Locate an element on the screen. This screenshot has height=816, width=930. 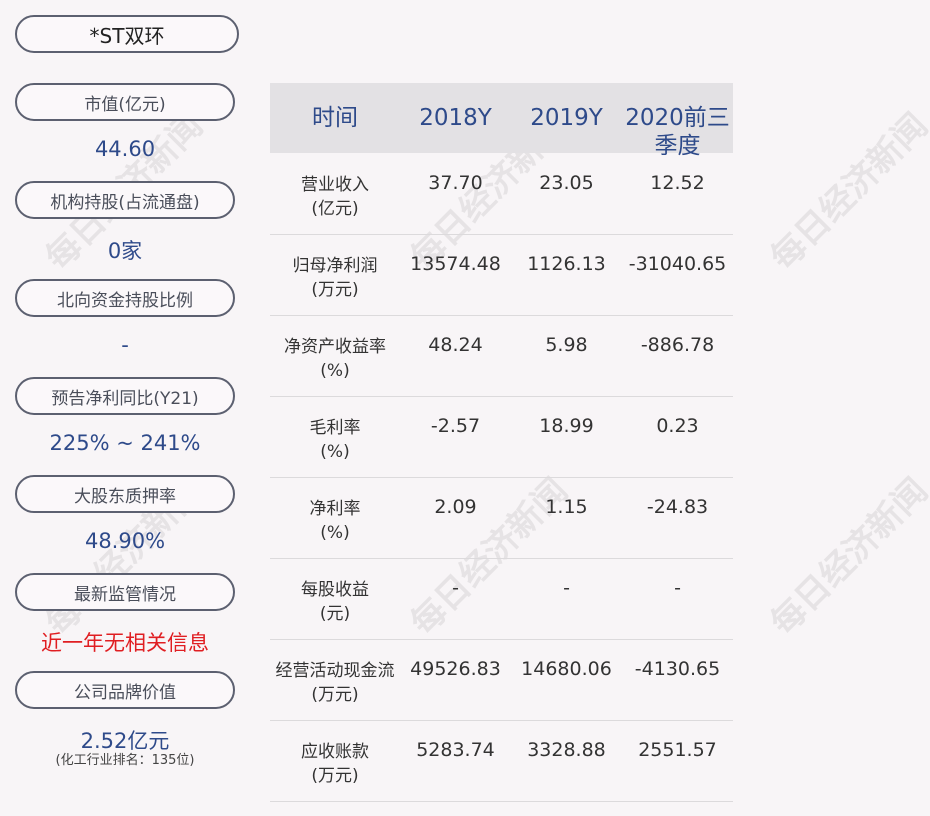
row-label: 净资产收益率 (%) is located at coordinates (335, 359).